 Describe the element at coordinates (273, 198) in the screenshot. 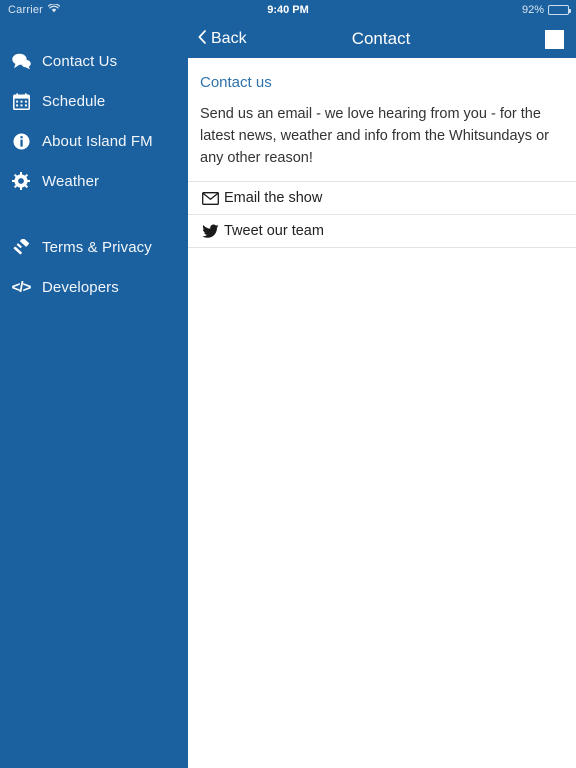

I see `list-item-label: Email the show` at that location.